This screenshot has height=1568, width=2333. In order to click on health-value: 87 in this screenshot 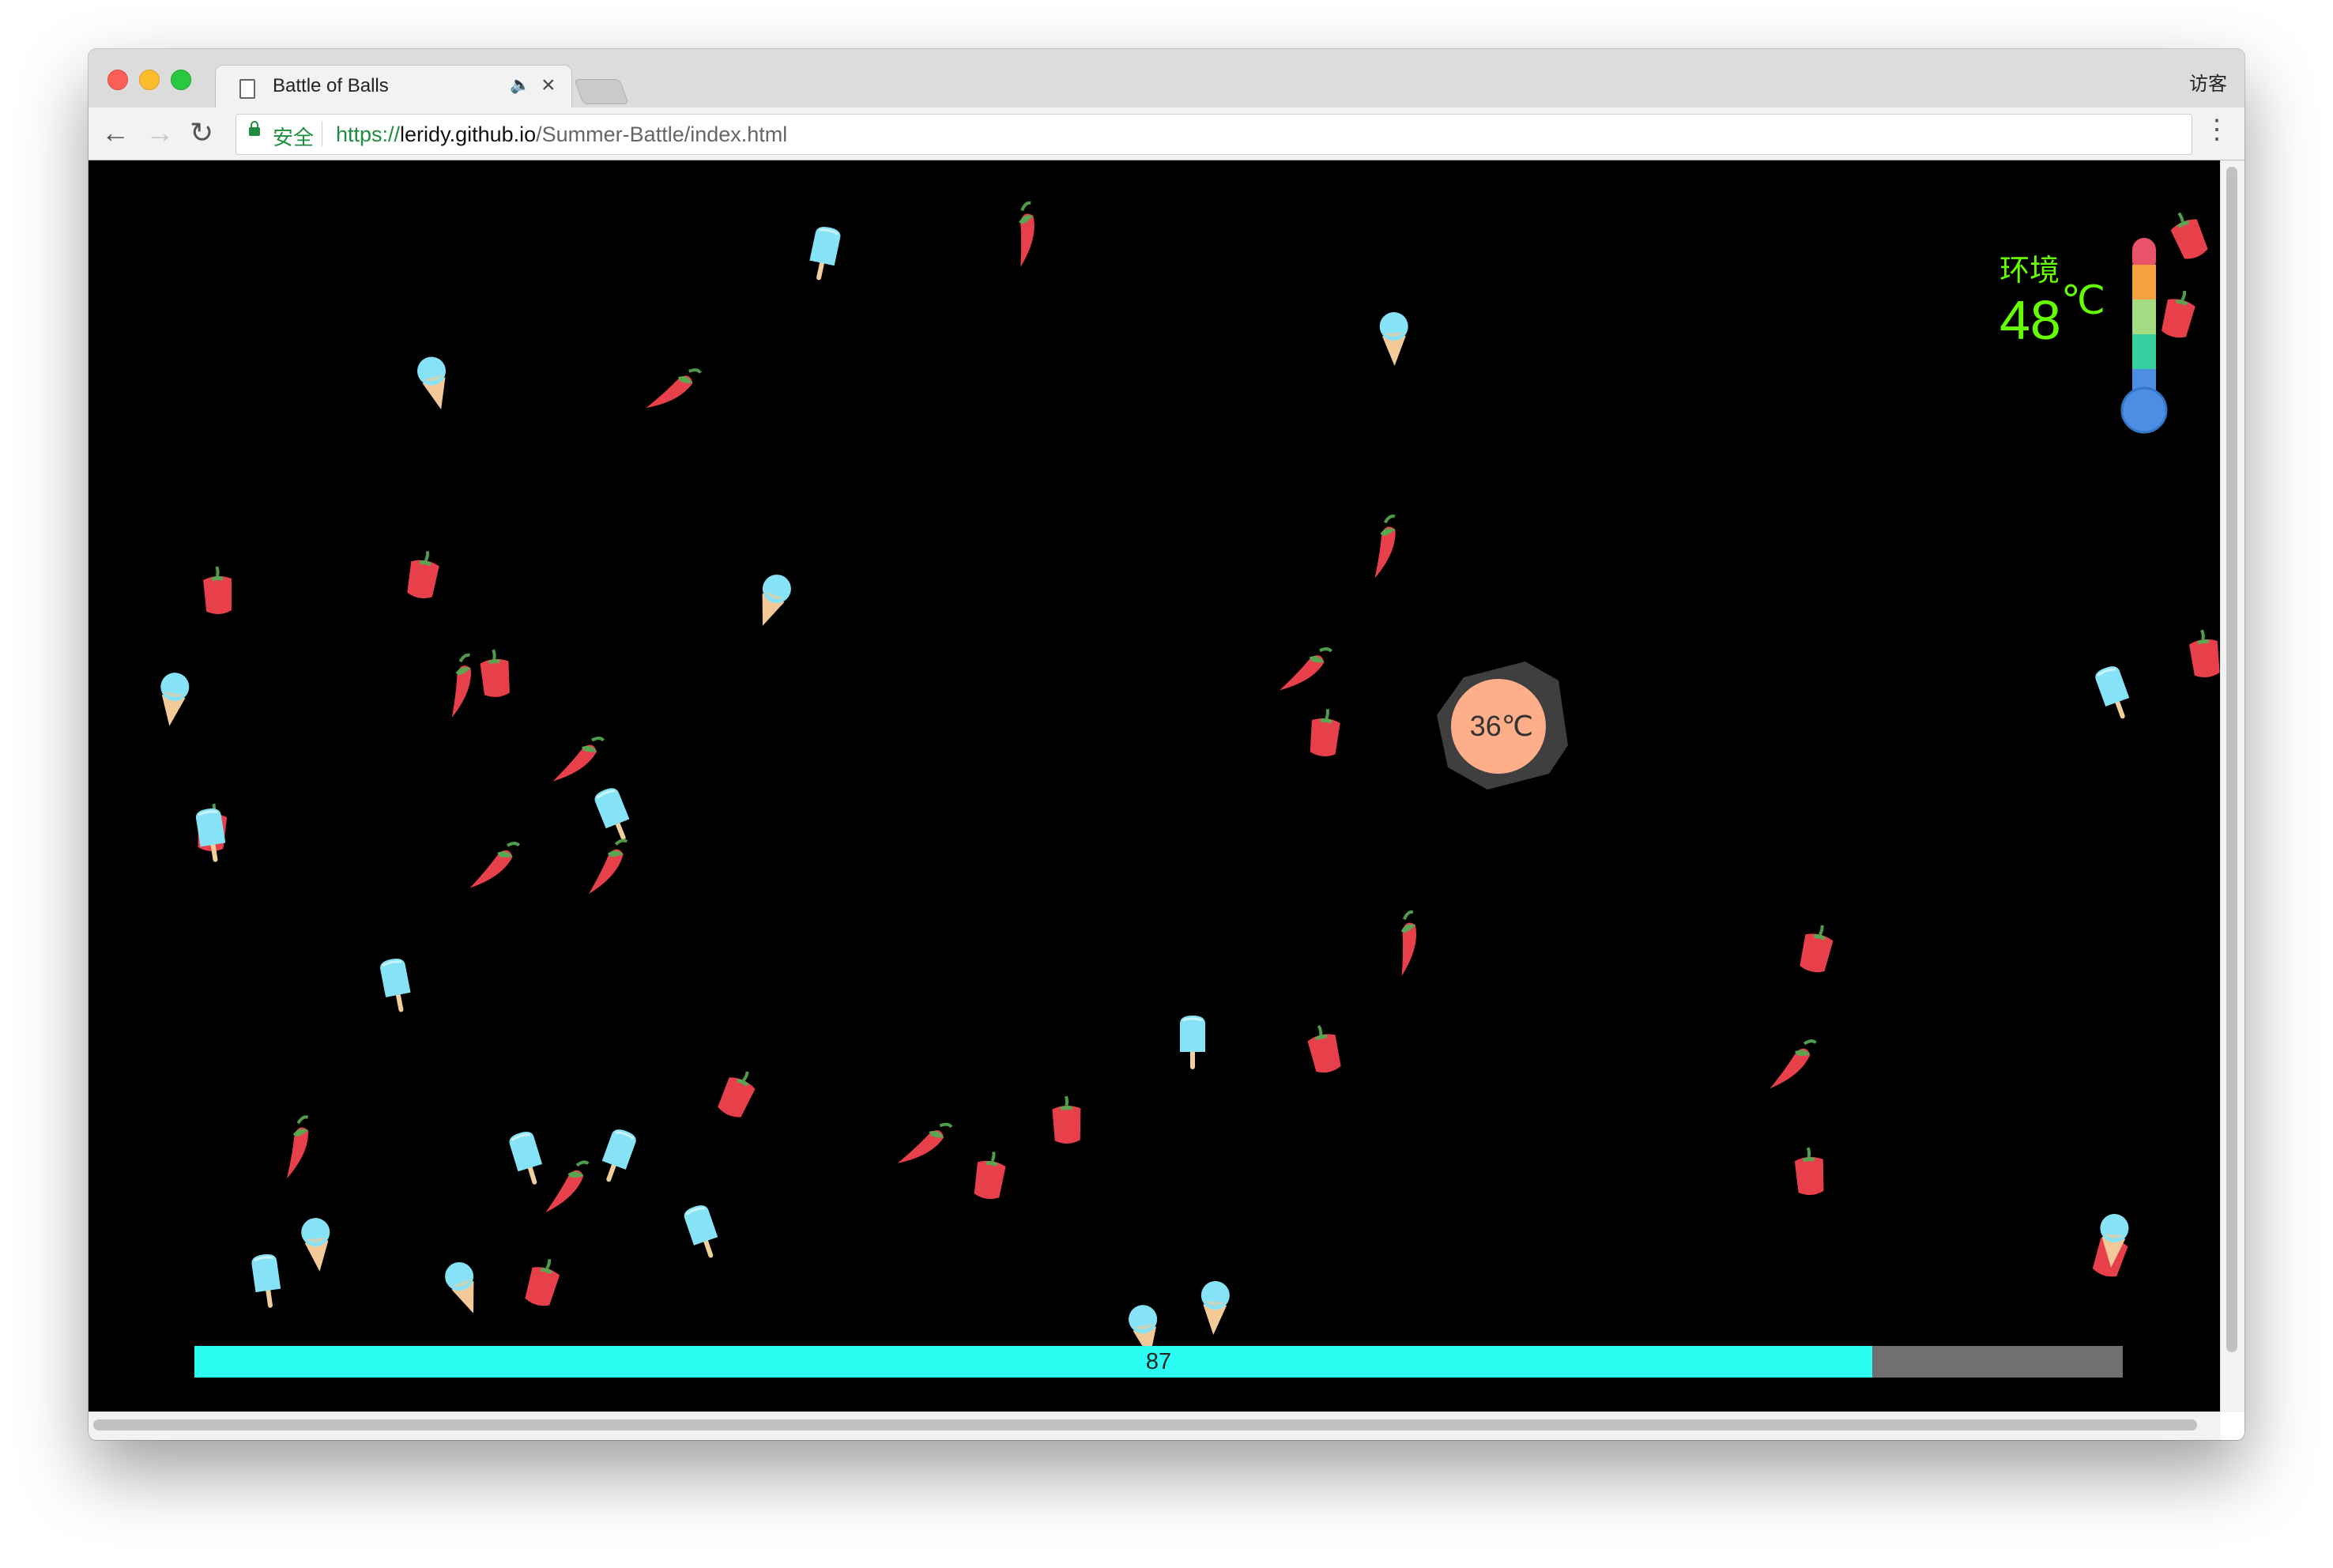, I will do `click(1158, 1361)`.